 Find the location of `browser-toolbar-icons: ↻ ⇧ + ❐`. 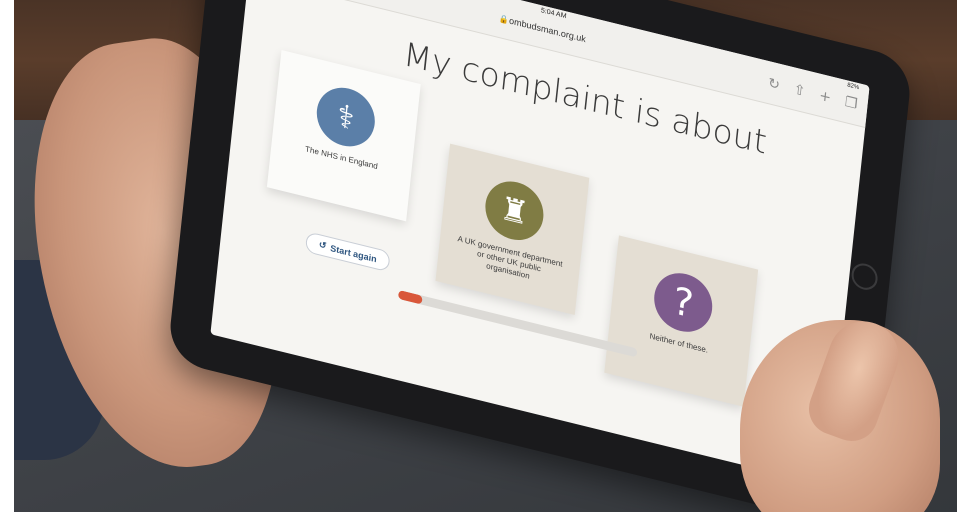

browser-toolbar-icons: ↻ ⇧ + ❐ is located at coordinates (812, 94).